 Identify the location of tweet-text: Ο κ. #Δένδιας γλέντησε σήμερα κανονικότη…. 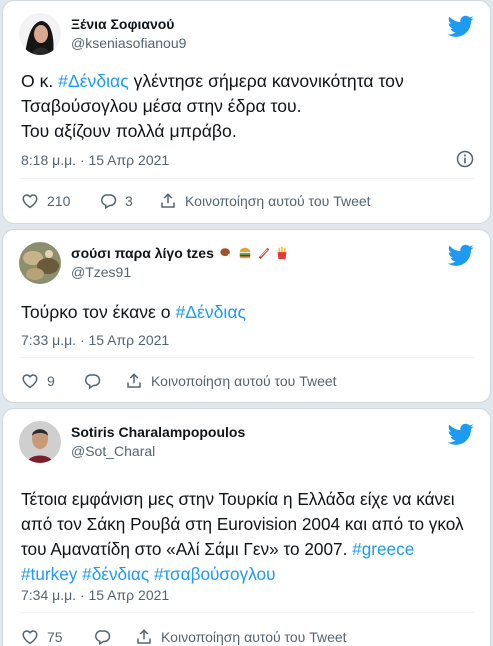
(246, 106).